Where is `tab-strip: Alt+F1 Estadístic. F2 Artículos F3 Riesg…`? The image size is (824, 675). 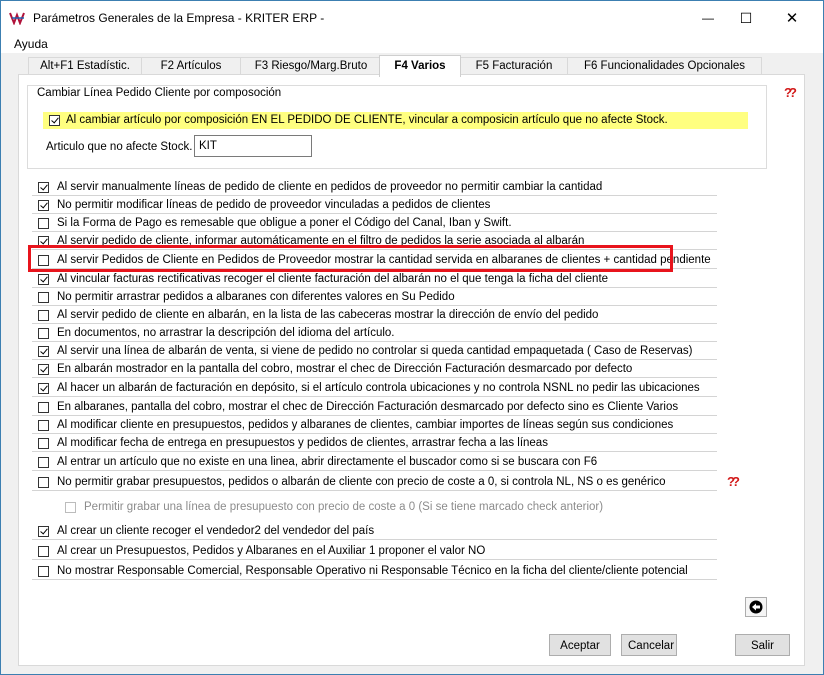 tab-strip: Alt+F1 Estadístic. F2 Artículos F3 Riesg… is located at coordinates (412, 66).